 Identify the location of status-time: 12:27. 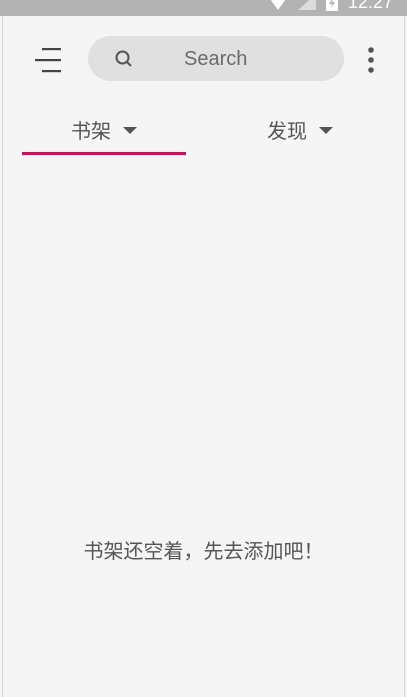
(370, 6).